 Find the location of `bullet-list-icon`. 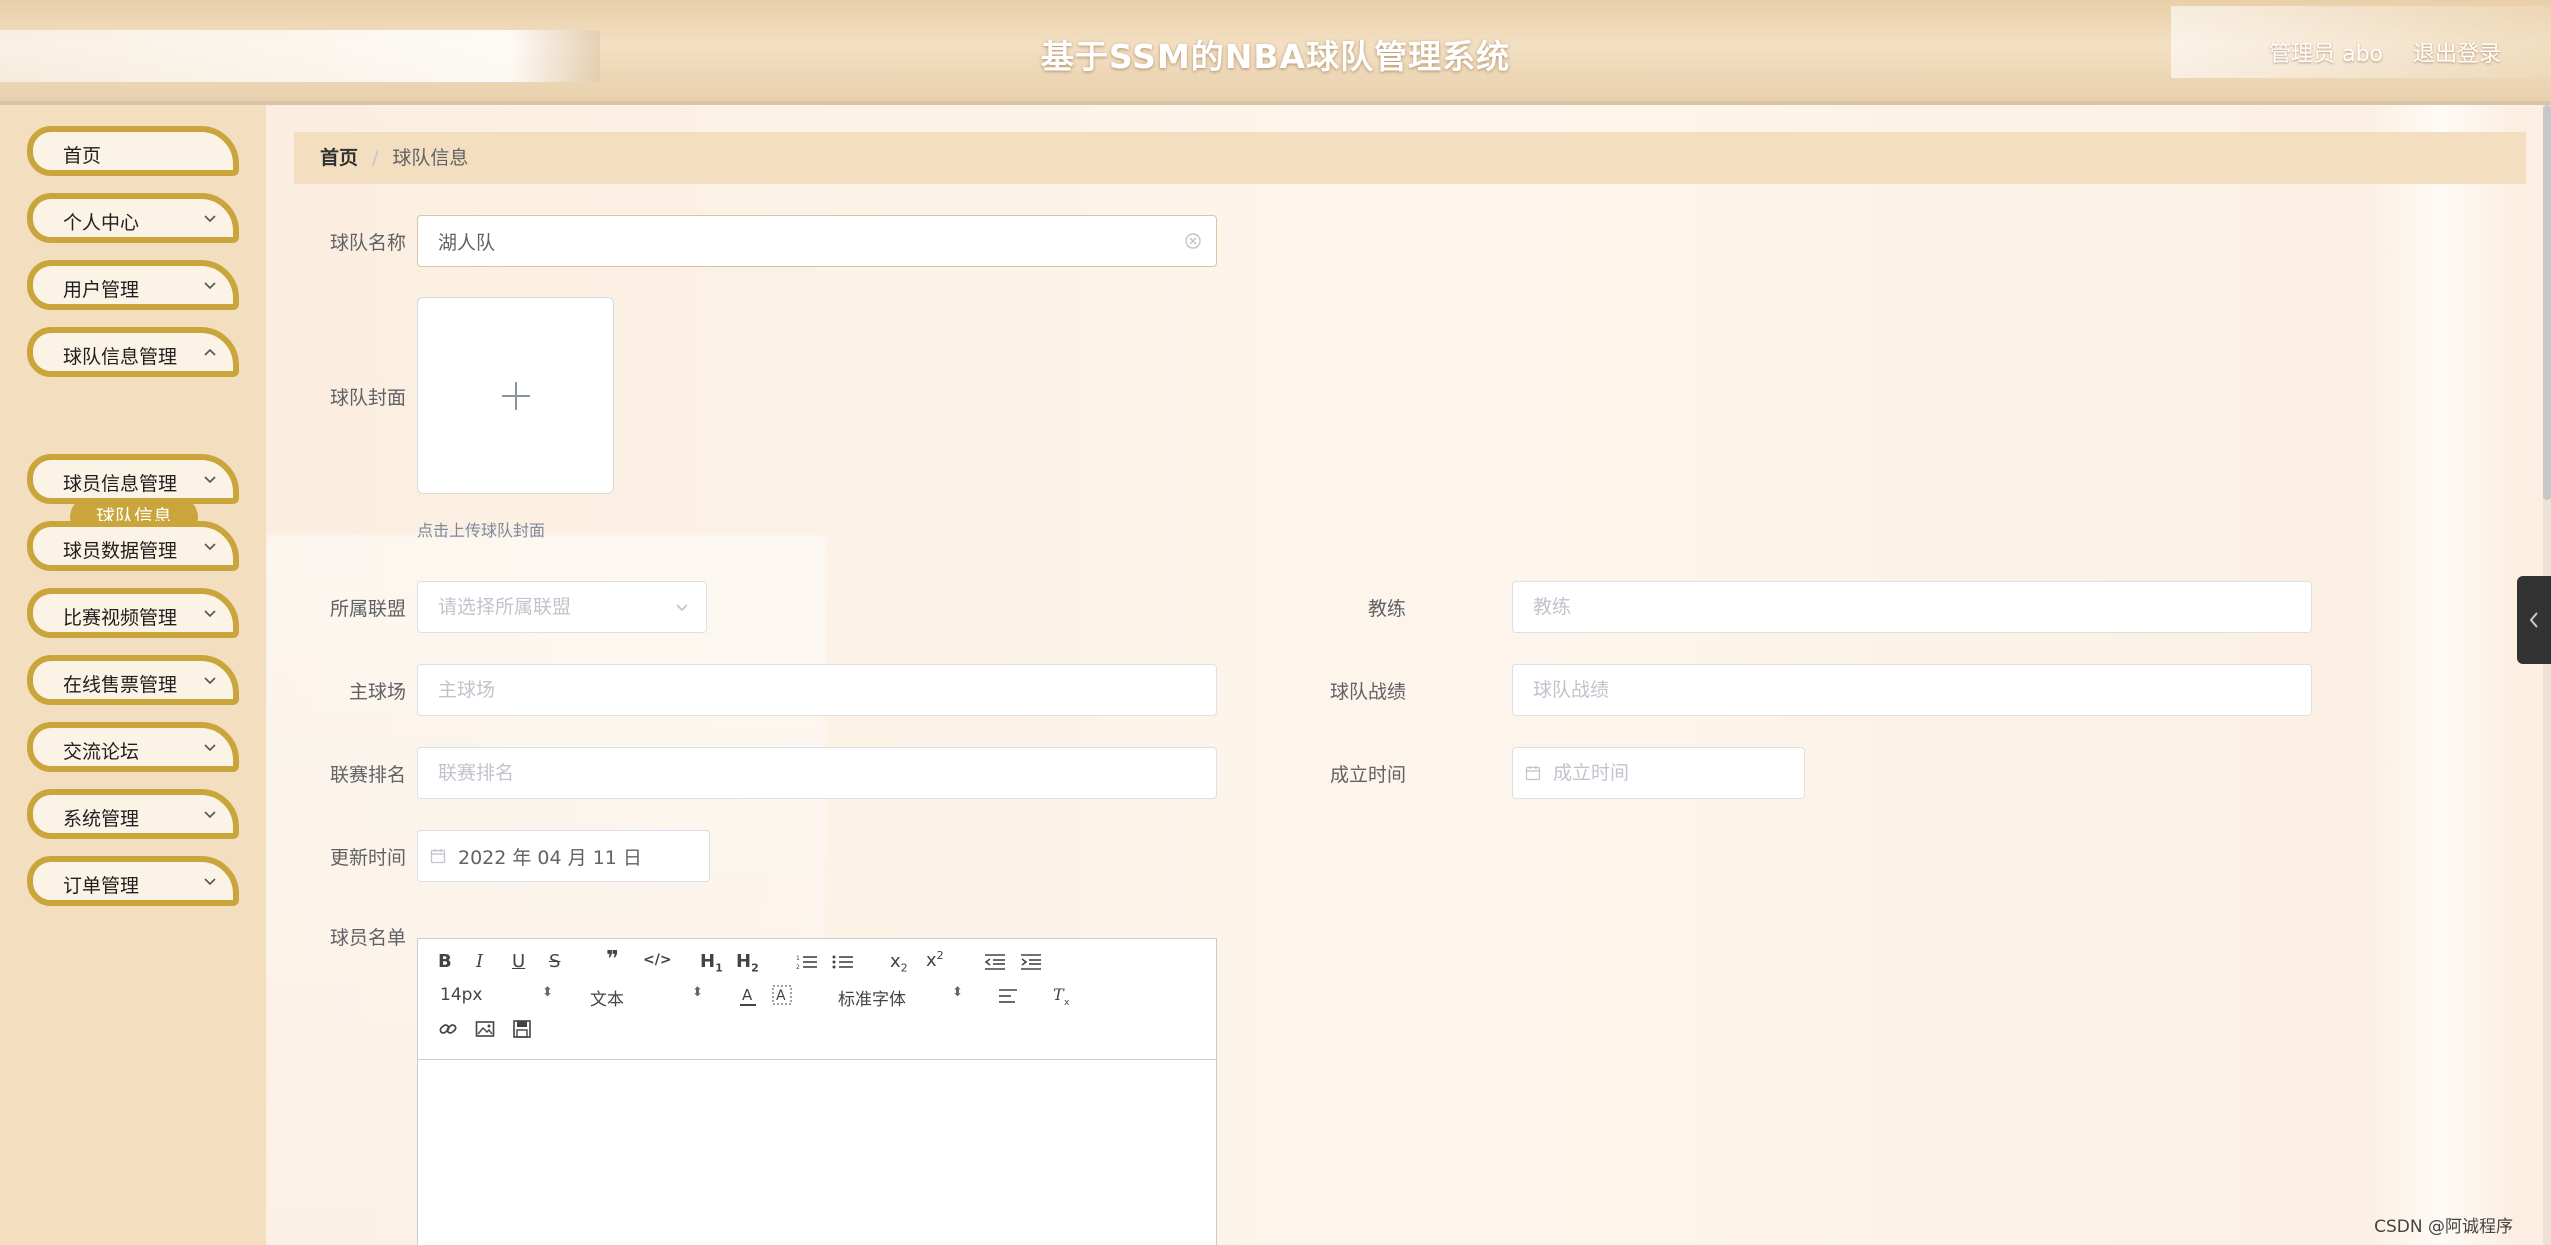

bullet-list-icon is located at coordinates (843, 962).